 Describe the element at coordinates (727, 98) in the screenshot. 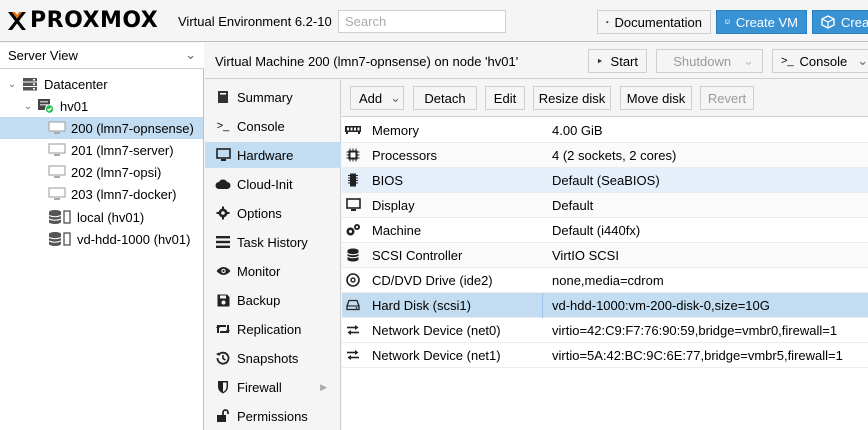

I see `revert-button: Revert` at that location.